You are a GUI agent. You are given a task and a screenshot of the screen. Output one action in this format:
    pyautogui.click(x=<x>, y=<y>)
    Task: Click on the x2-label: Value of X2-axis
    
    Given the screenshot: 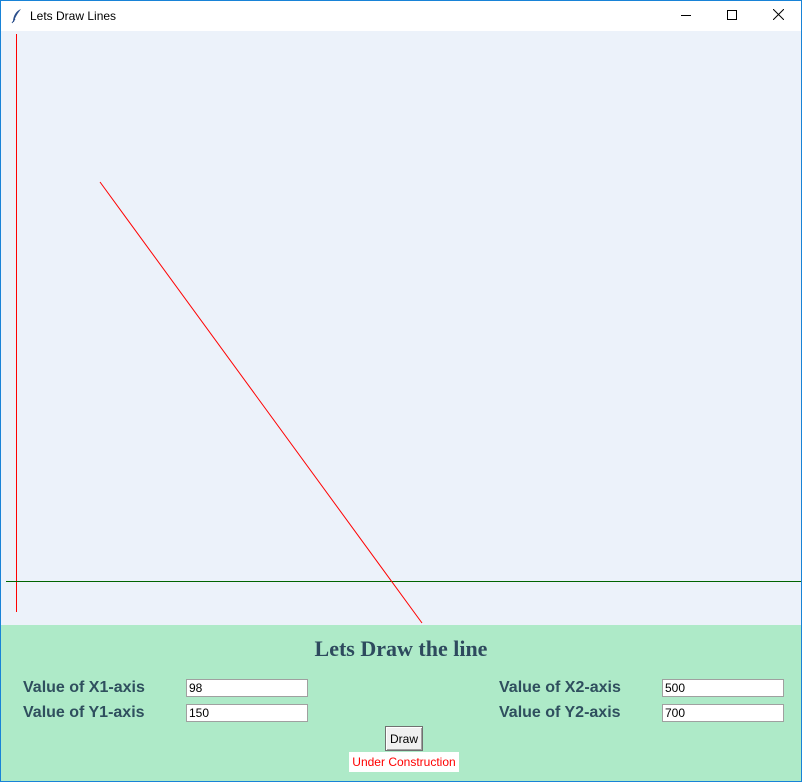 What is the action you would take?
    pyautogui.click(x=560, y=687)
    